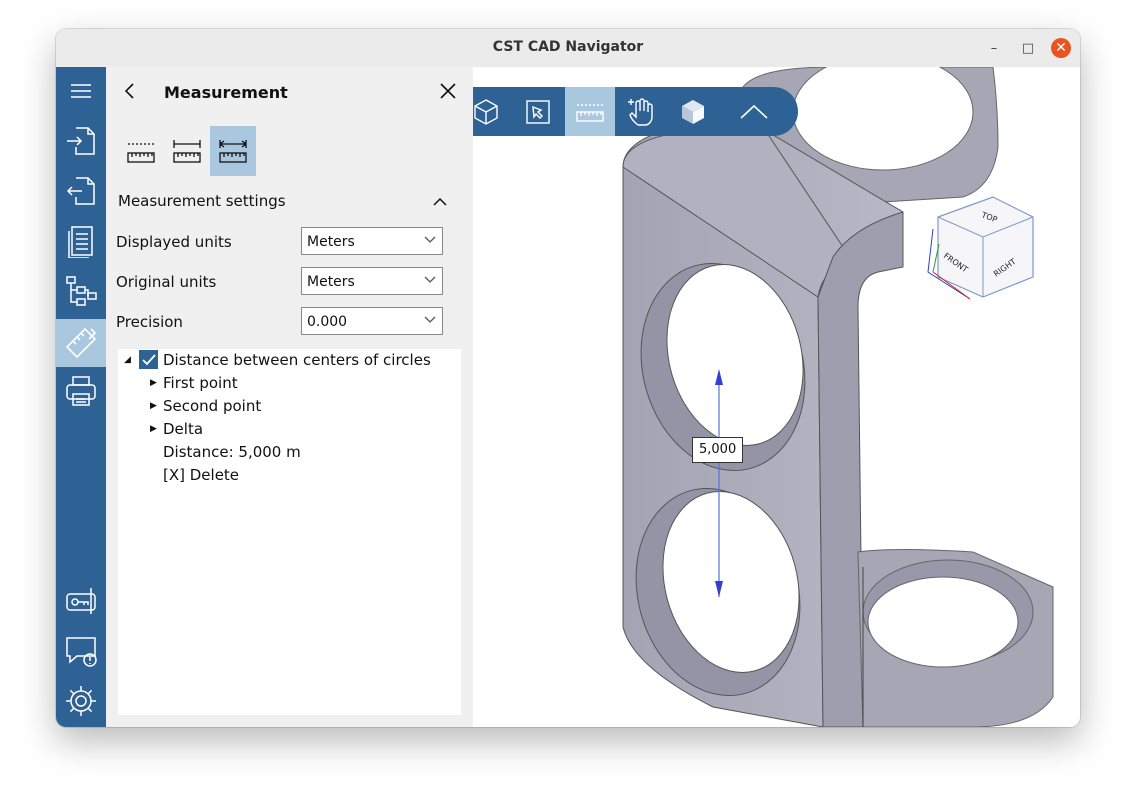  I want to click on precision-select: 0.000, so click(372, 321).